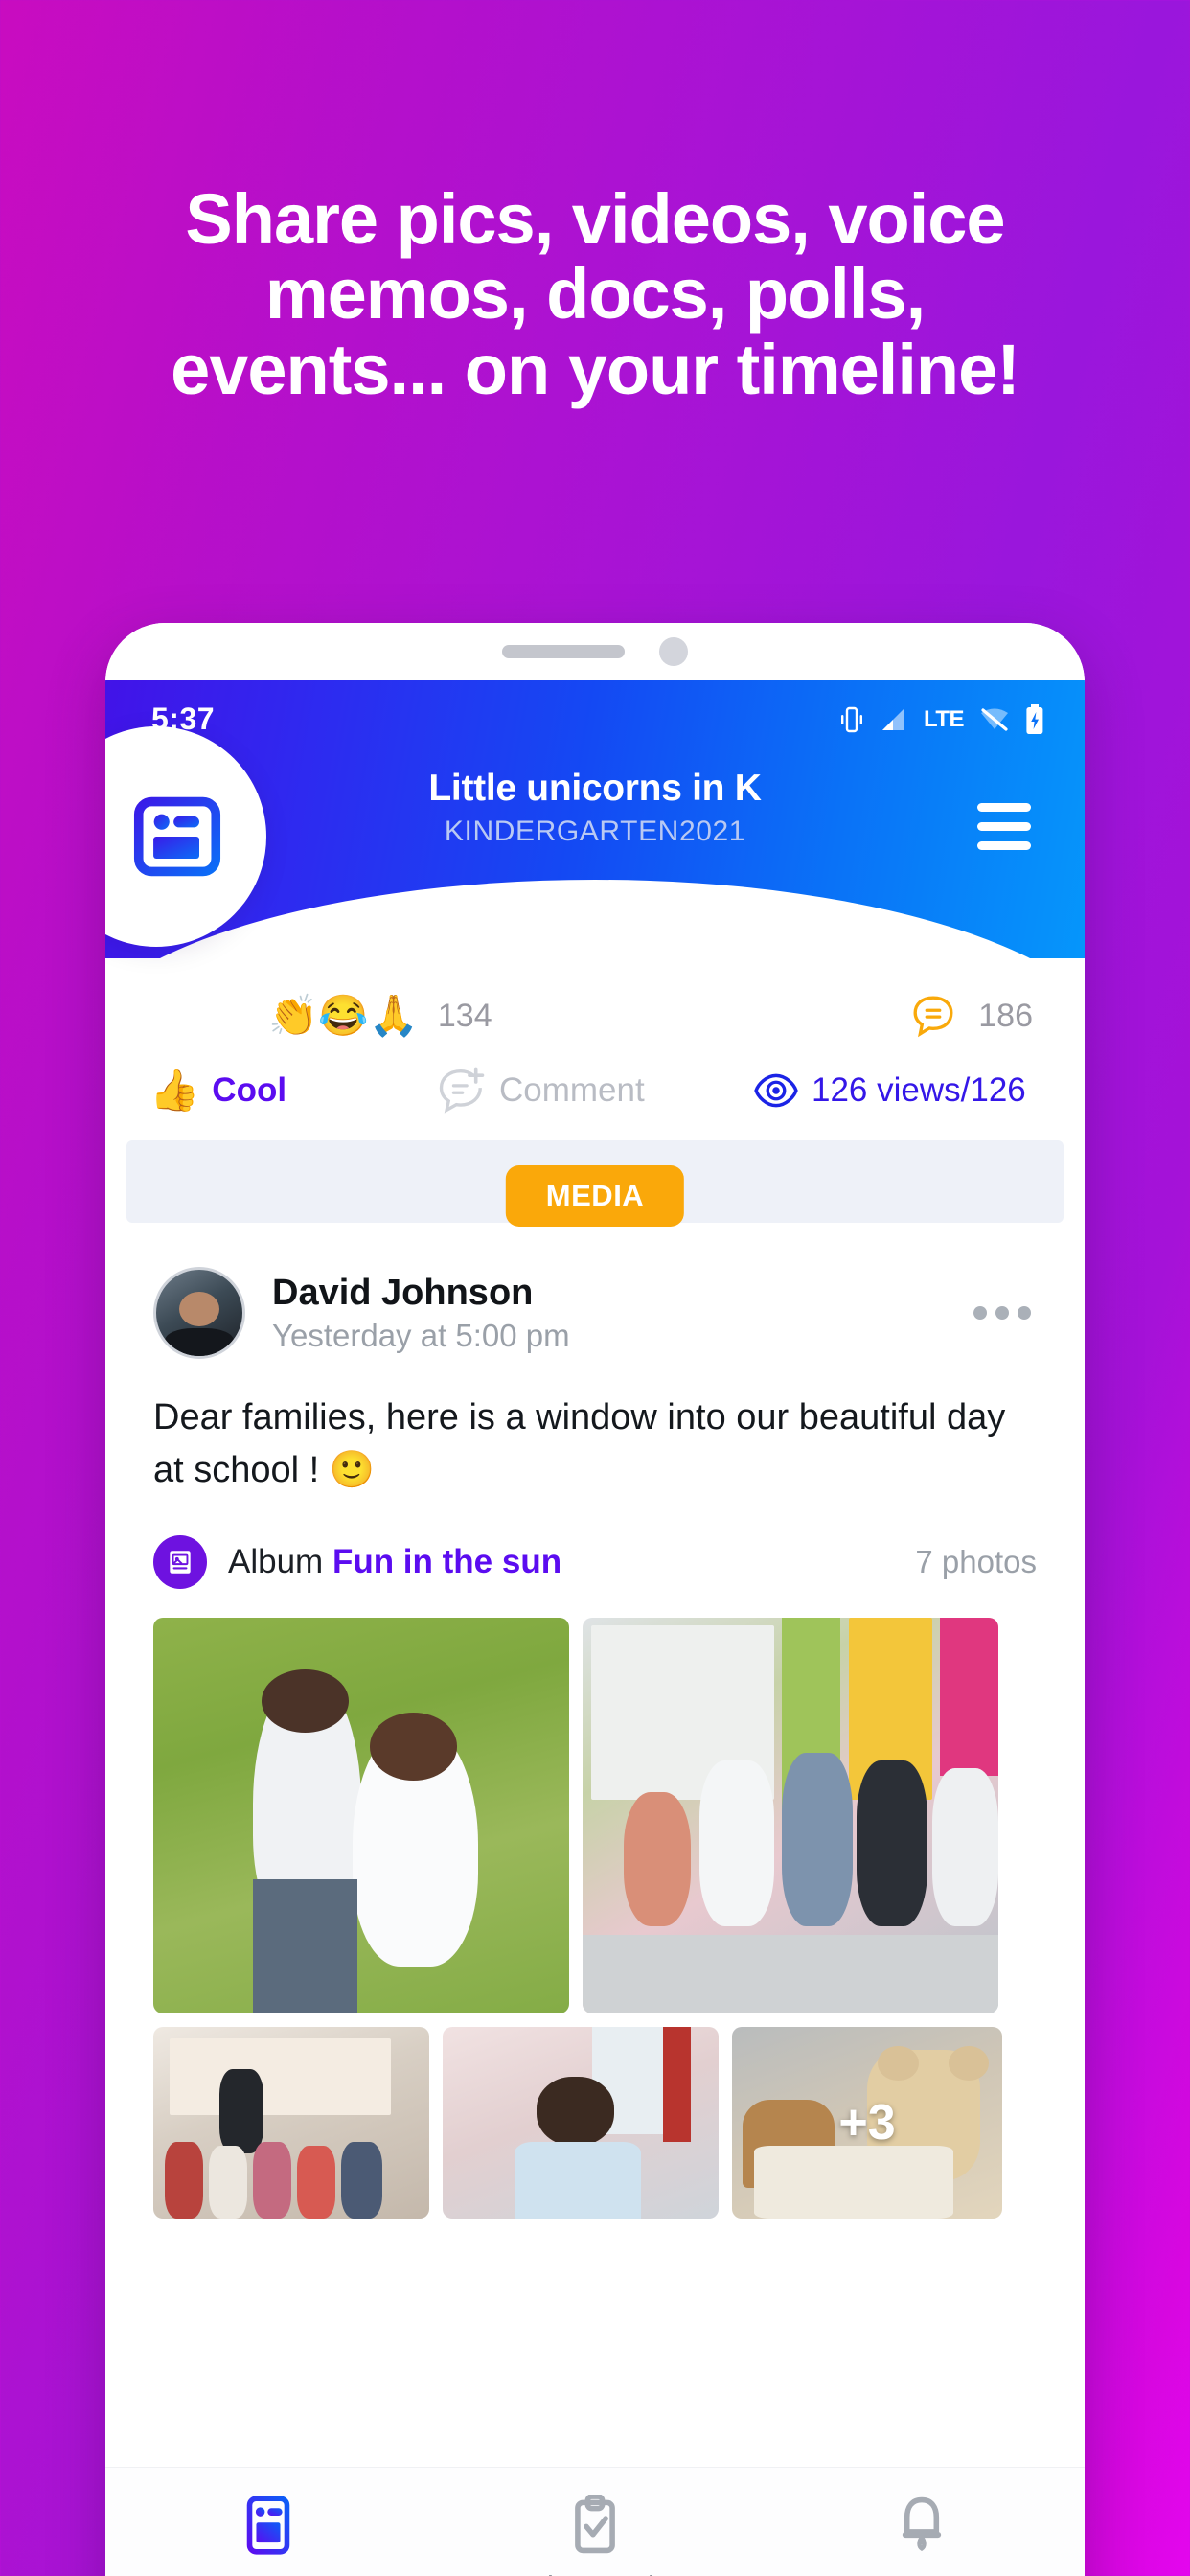 This screenshot has height=2576, width=1190. I want to click on comment-button: Comment, so click(595, 1091).